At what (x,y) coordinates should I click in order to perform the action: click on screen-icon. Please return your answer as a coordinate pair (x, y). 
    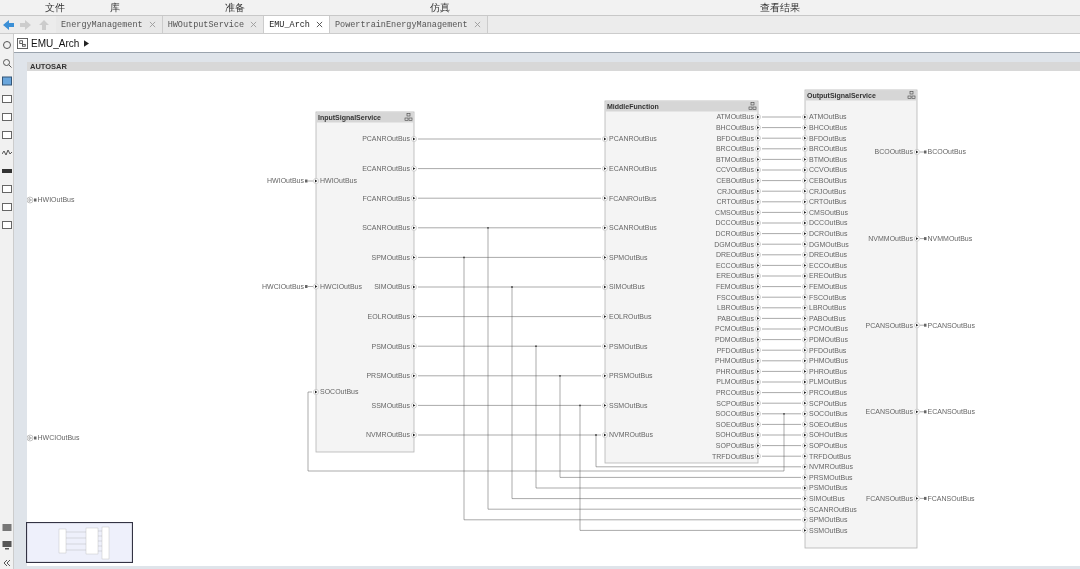
    Looking at the image, I should click on (6, 545).